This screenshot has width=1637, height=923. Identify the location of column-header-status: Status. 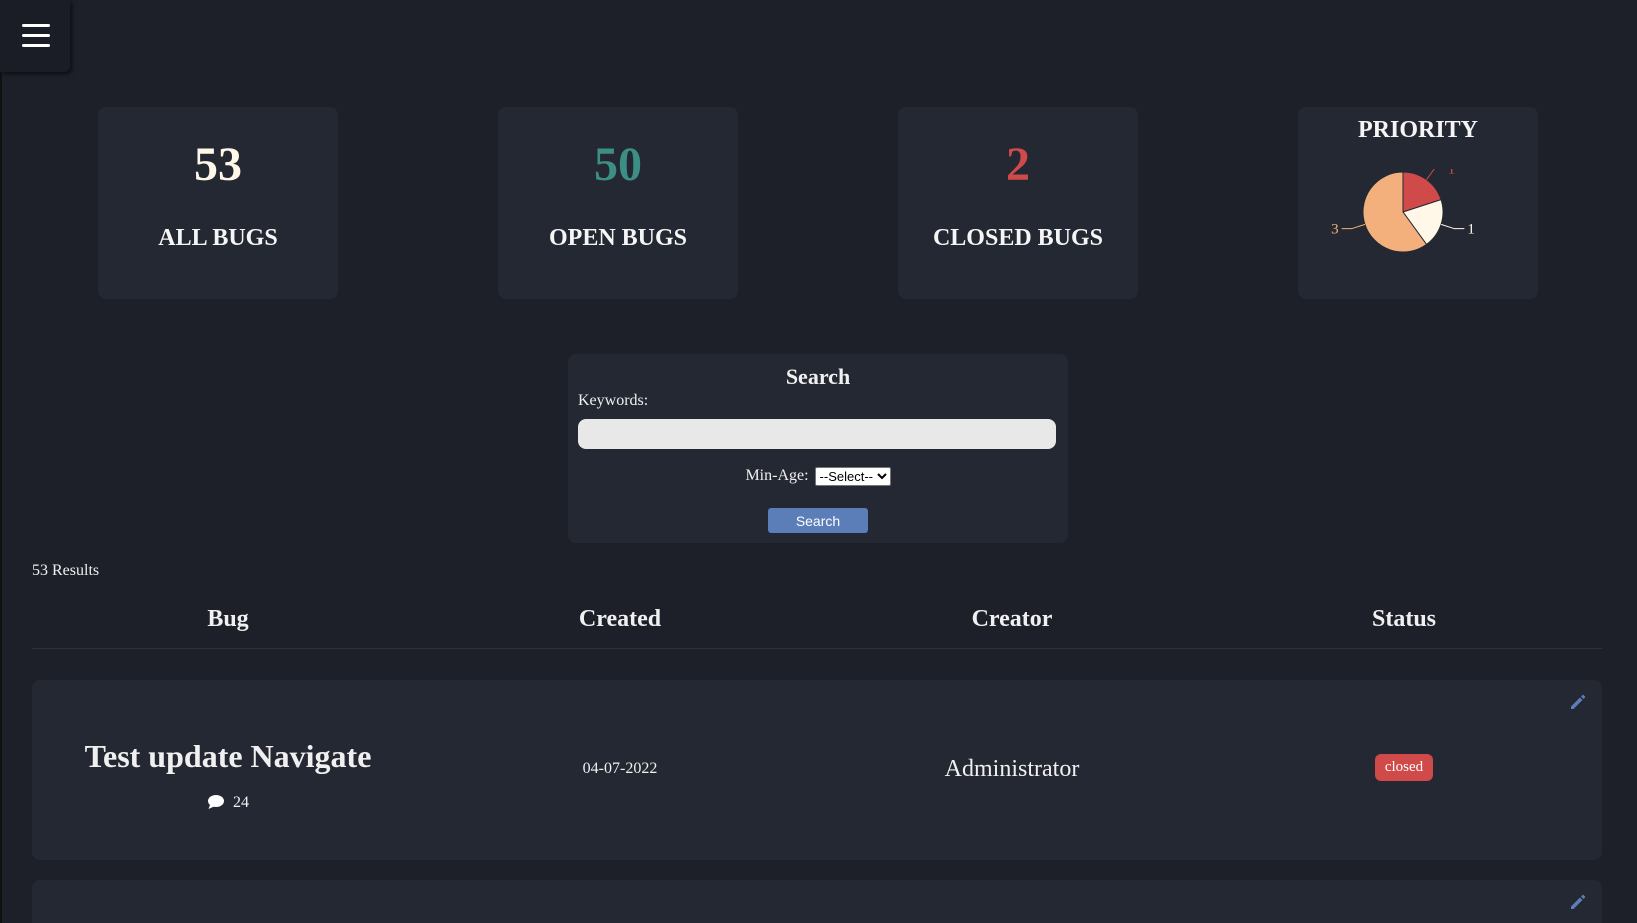
(1404, 619).